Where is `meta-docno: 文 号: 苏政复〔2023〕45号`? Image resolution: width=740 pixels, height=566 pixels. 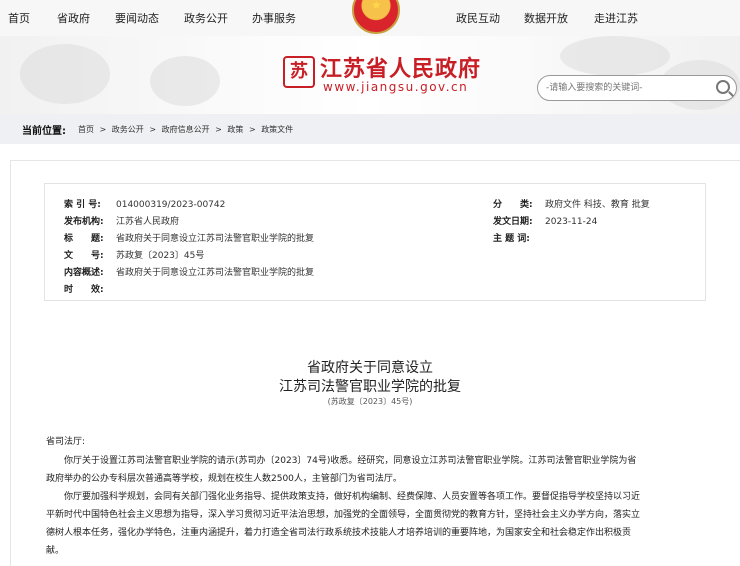 meta-docno: 文 号: 苏政复〔2023〕45号 is located at coordinates (134, 256).